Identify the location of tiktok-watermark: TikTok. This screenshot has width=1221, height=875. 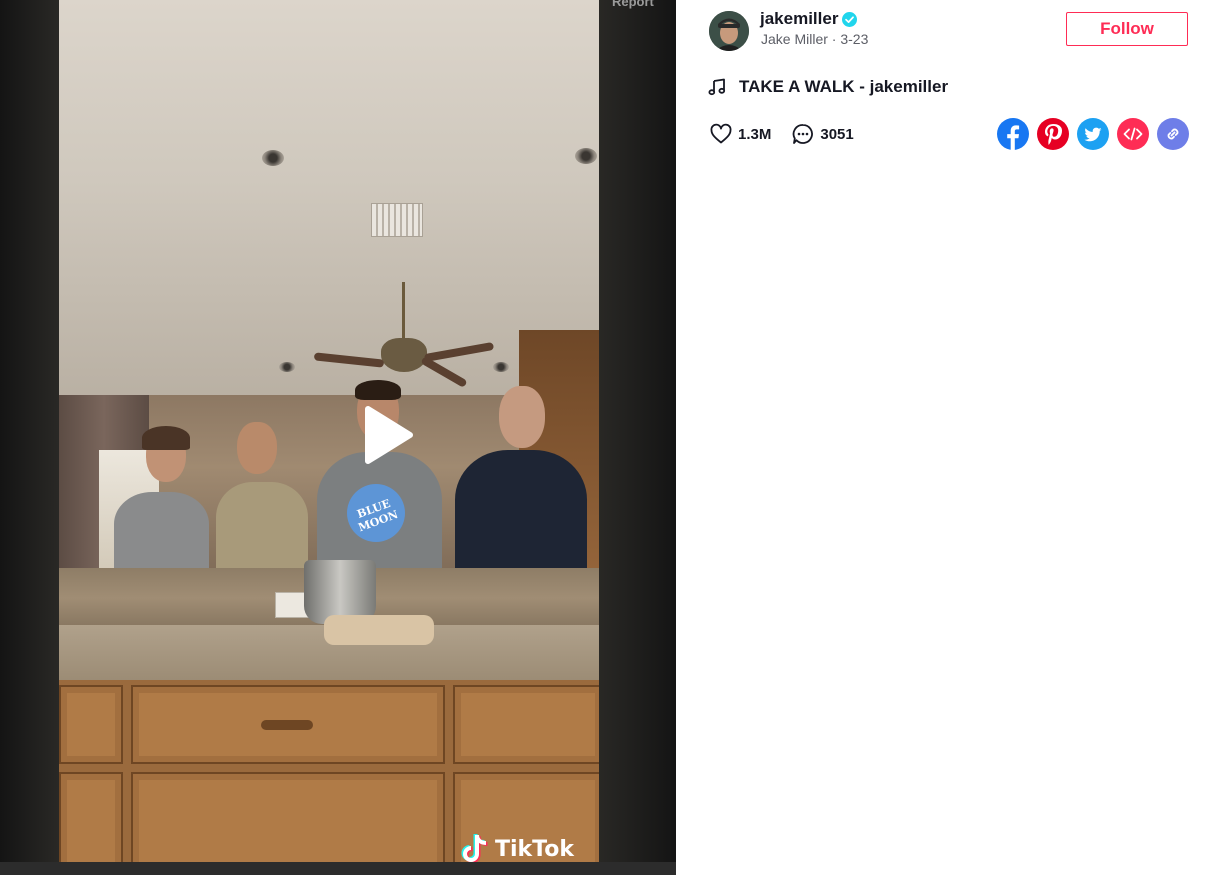
(517, 847).